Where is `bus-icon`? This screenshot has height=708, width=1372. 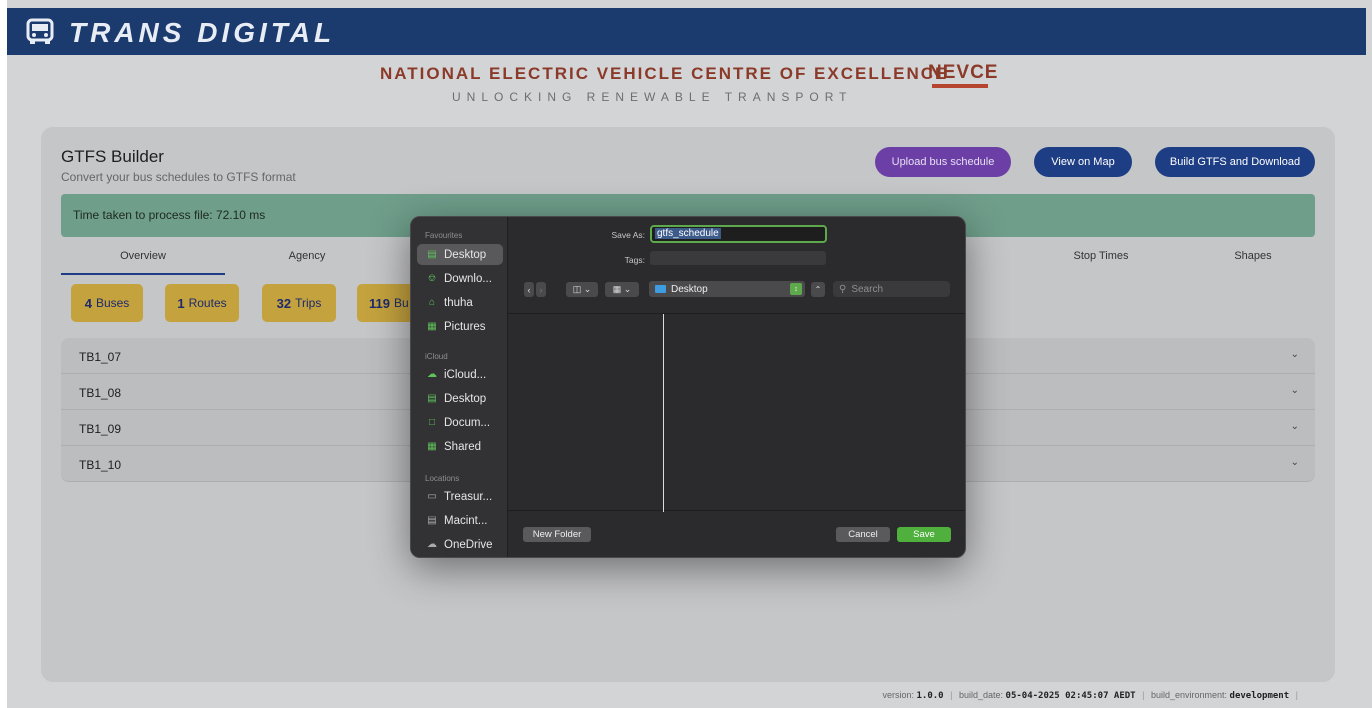 bus-icon is located at coordinates (40, 31).